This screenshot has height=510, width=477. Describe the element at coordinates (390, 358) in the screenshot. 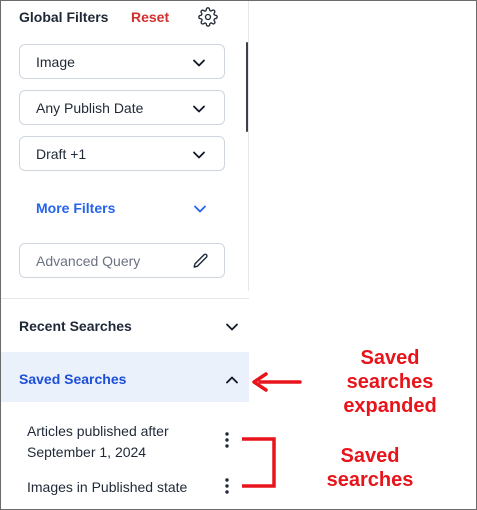

I see `annotation-expanded-line1: Saved` at that location.